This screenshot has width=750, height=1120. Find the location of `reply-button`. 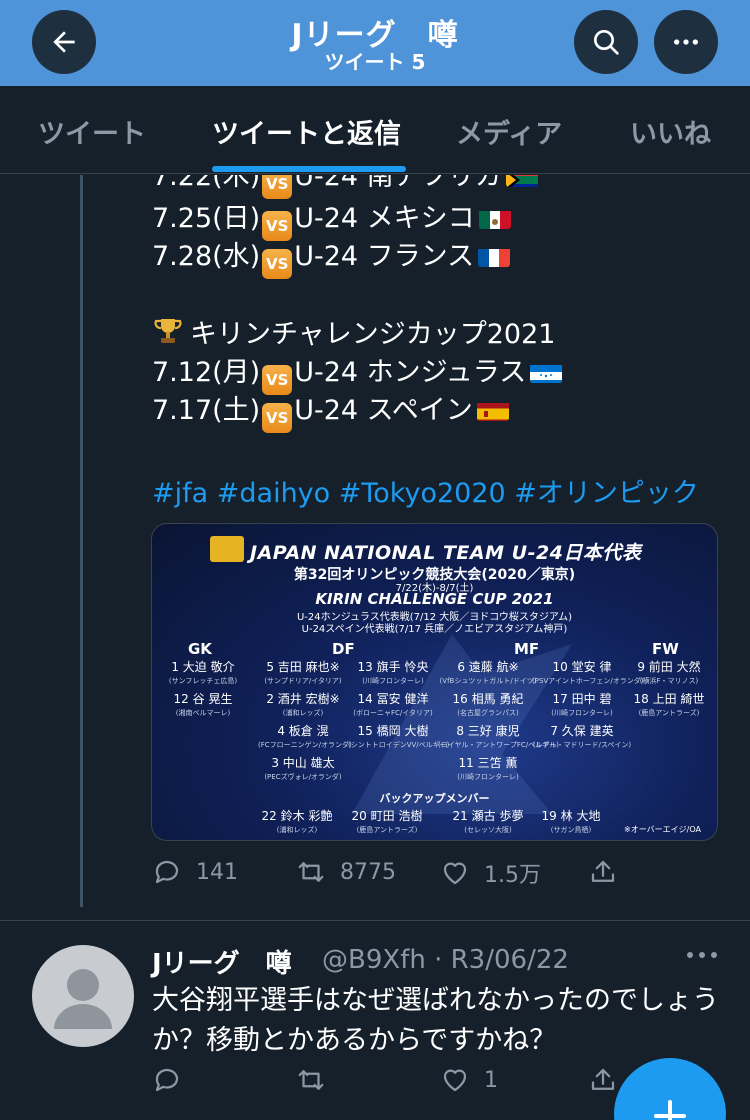

reply-button is located at coordinates (174, 1080).